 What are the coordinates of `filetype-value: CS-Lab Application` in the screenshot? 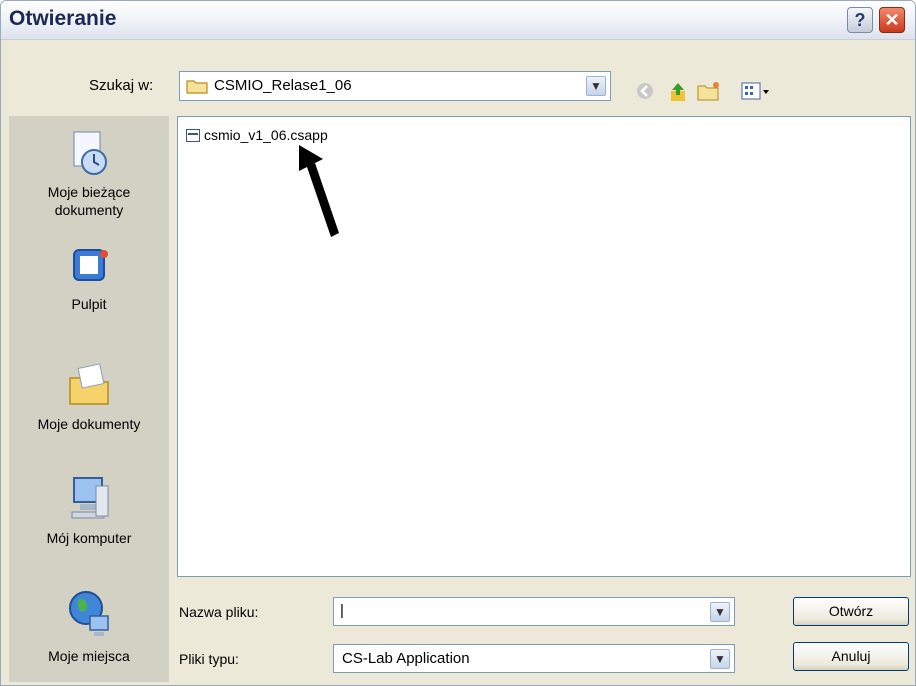 It's located at (406, 658).